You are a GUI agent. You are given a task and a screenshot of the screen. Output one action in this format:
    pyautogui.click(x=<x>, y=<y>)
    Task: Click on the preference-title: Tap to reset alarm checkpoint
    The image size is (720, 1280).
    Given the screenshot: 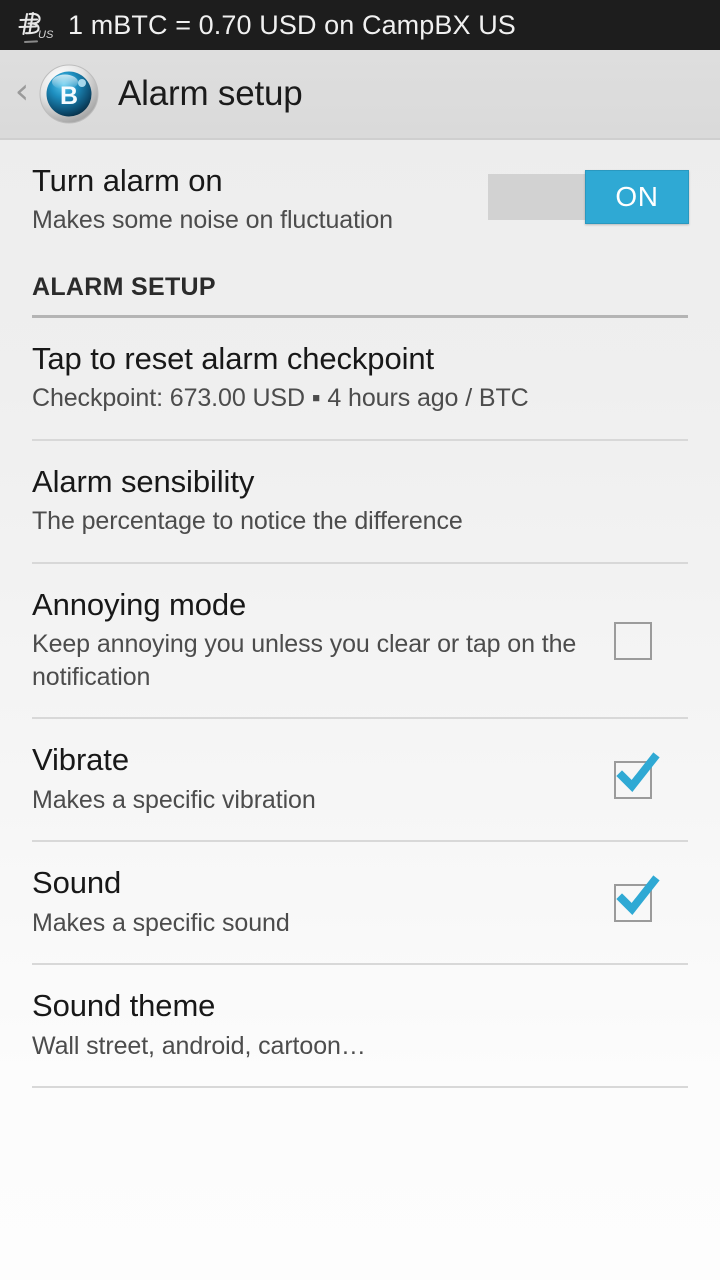 What is the action you would take?
    pyautogui.click(x=233, y=358)
    